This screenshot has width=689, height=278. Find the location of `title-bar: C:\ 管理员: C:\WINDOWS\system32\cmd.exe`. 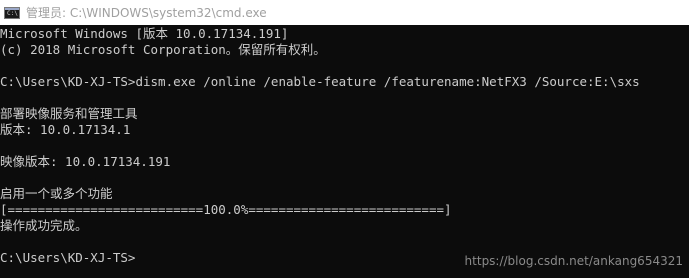

title-bar: C:\ 管理员: C:\WINDOWS\system32\cmd.exe is located at coordinates (344, 12).